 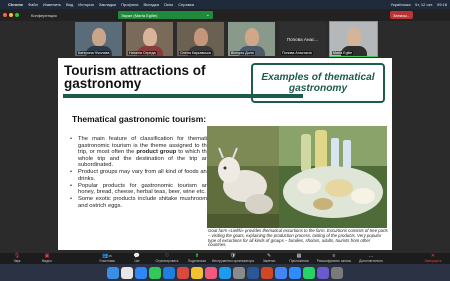 I want to click on more-button: … Дополнительно, so click(x=371, y=259).